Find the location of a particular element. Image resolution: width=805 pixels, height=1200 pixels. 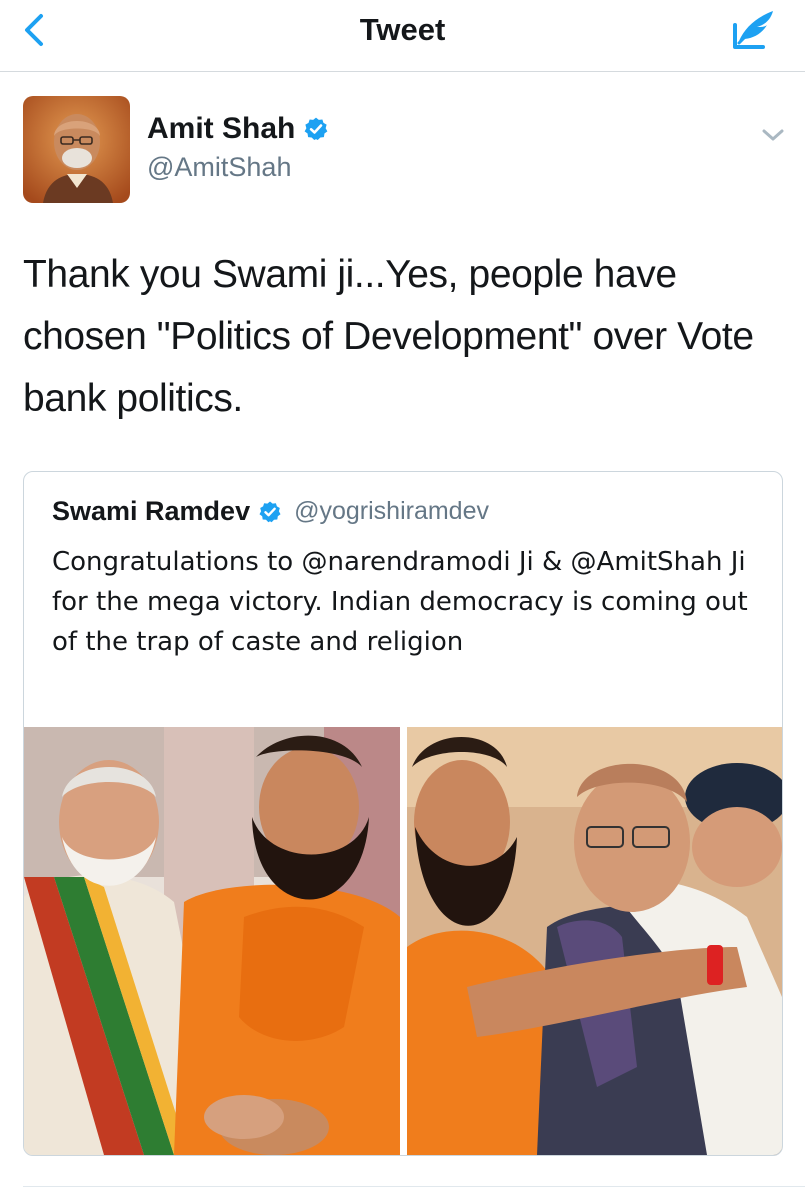

author-name: Amit Shah is located at coordinates (238, 129).